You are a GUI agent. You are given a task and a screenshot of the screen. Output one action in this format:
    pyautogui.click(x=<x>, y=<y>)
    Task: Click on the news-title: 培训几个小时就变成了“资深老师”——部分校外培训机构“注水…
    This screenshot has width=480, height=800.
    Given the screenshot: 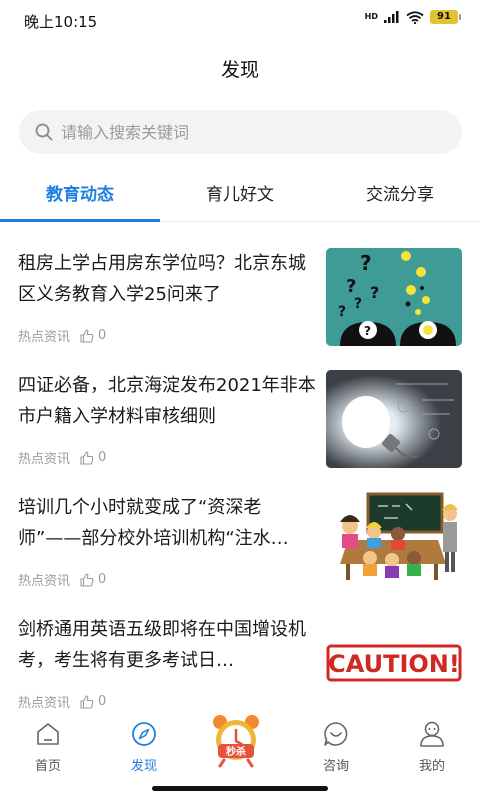 What is the action you would take?
    pyautogui.click(x=153, y=523)
    